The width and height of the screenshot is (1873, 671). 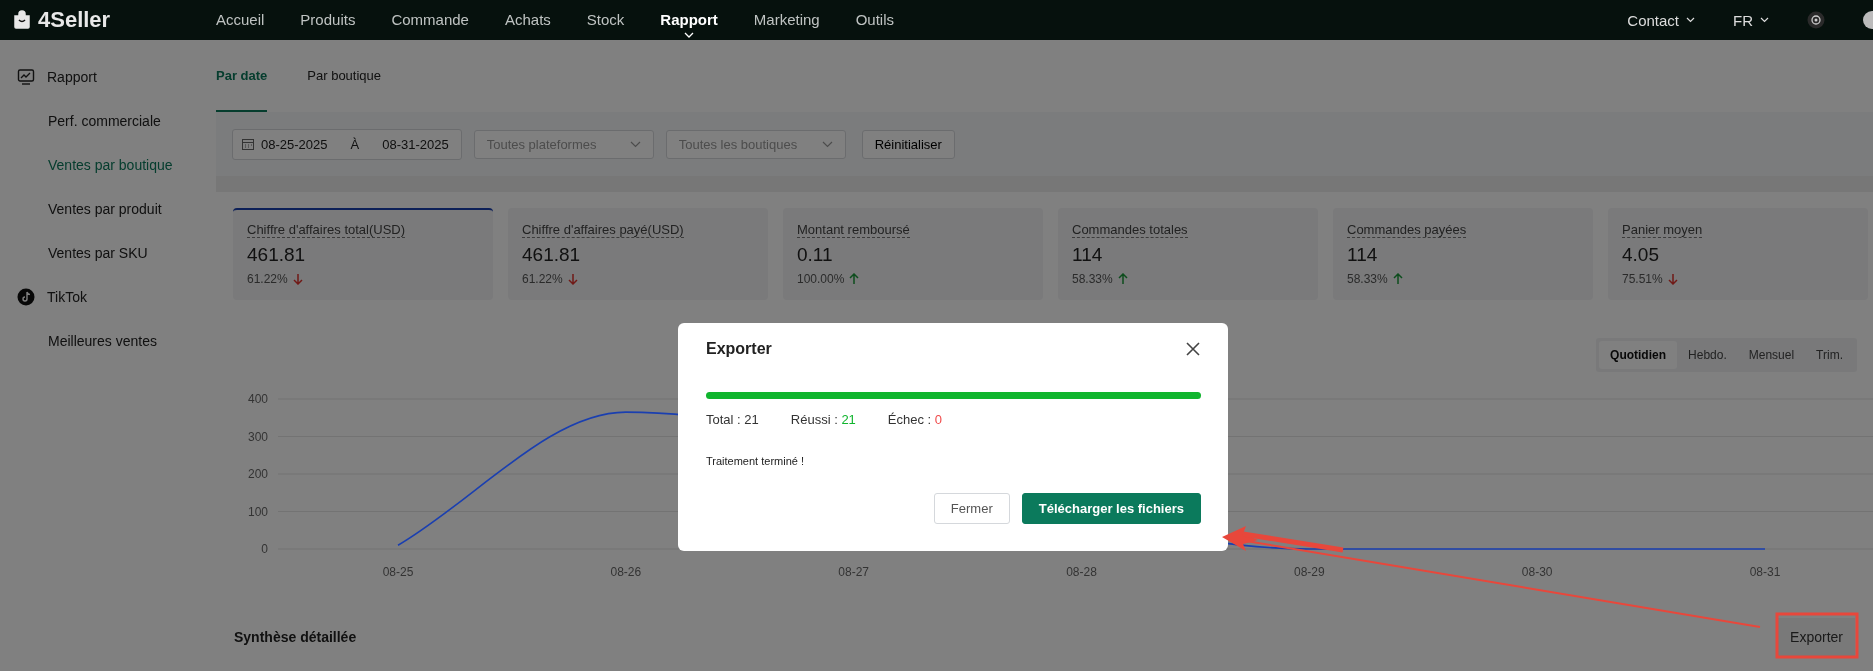 I want to click on kpi-card: Montant remboursé 0.11 100.00%, so click(x=913, y=254).